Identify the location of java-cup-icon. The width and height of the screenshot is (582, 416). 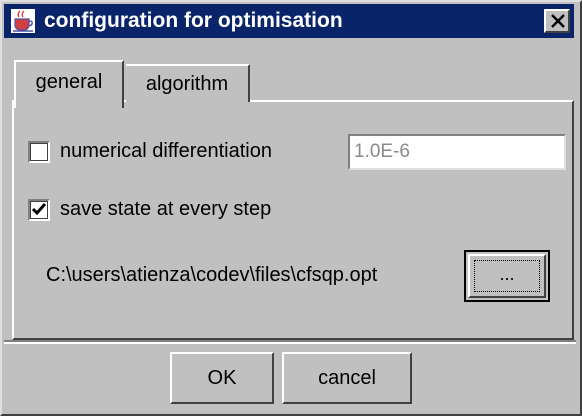
(23, 21).